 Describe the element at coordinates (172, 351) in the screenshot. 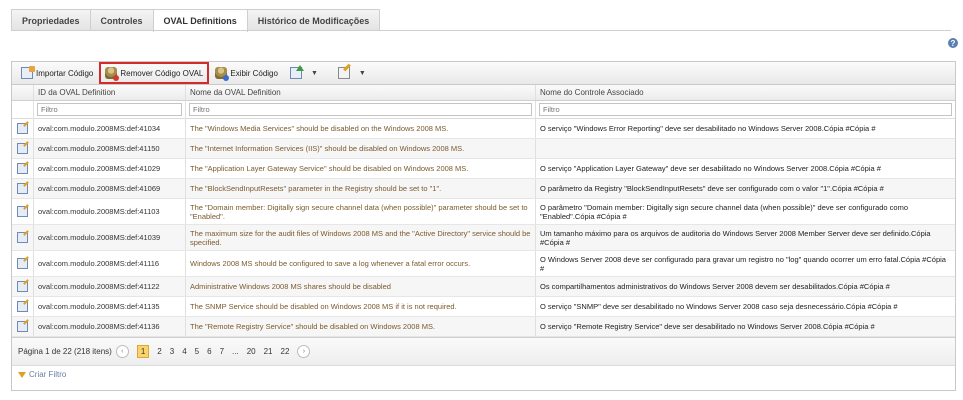

I see `page-number: 3` at that location.